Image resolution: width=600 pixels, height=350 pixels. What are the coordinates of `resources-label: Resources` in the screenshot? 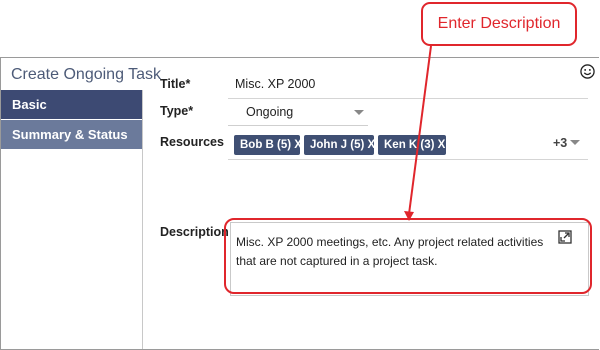 It's located at (192, 142).